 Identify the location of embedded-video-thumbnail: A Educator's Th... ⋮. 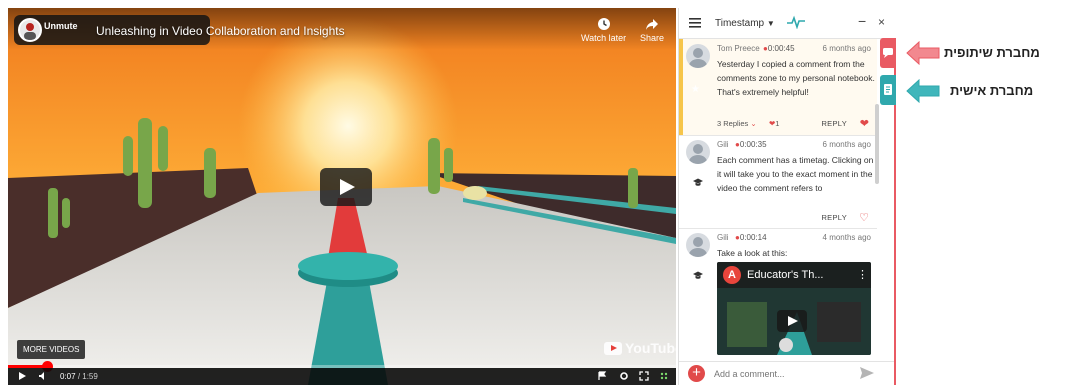
(794, 308).